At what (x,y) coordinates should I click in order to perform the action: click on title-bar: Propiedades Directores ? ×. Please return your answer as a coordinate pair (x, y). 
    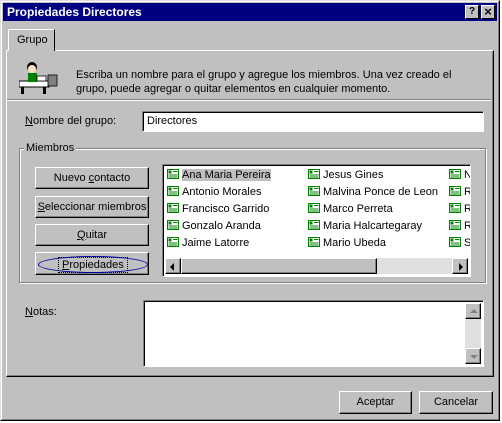
    Looking at the image, I should click on (250, 12).